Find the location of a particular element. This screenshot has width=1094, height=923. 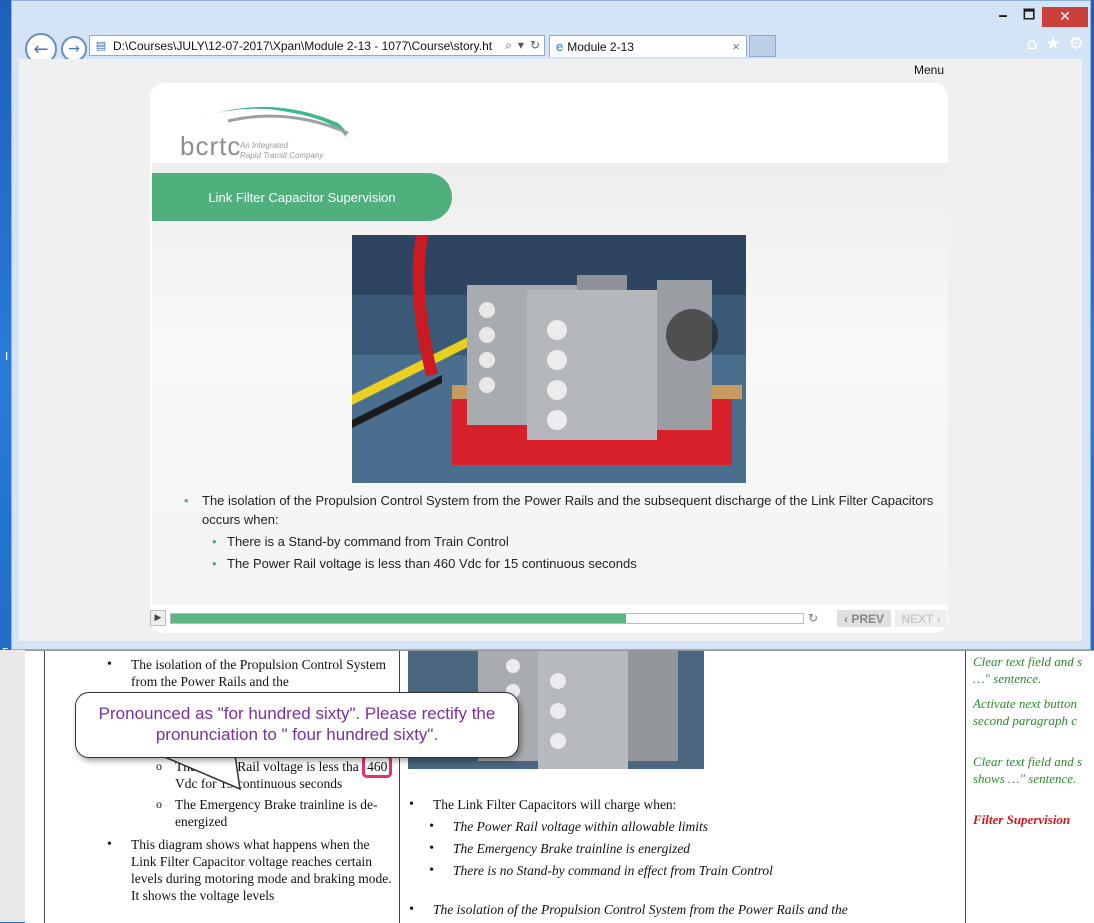

replay-icon: ↻ is located at coordinates (813, 618).